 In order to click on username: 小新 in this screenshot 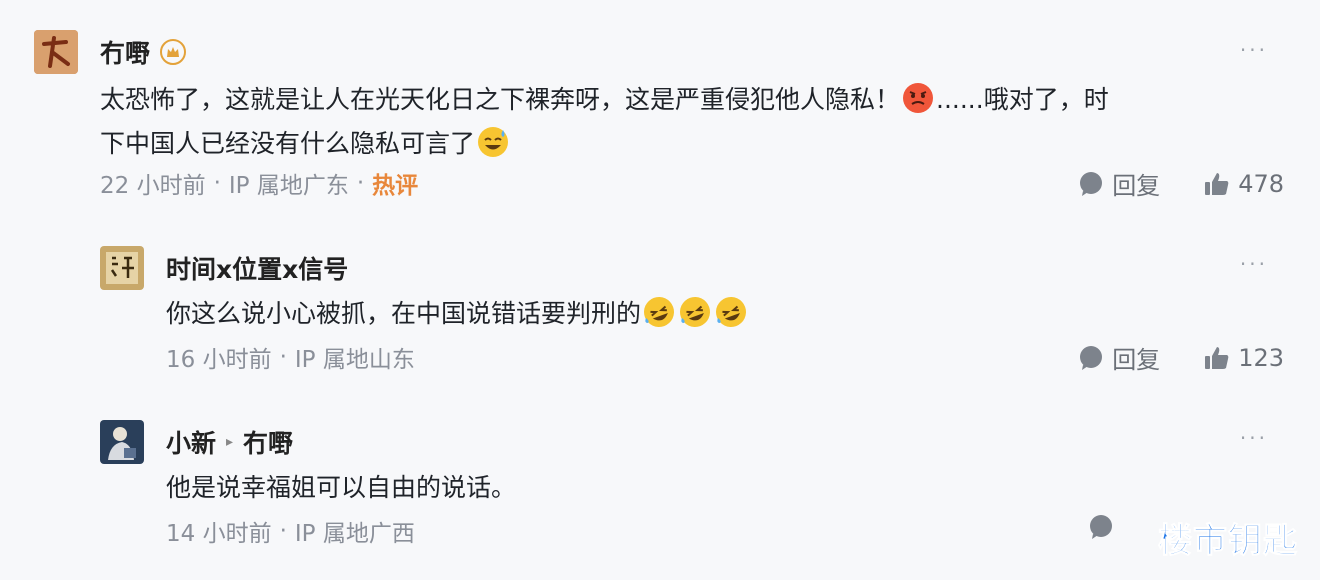, I will do `click(191, 442)`.